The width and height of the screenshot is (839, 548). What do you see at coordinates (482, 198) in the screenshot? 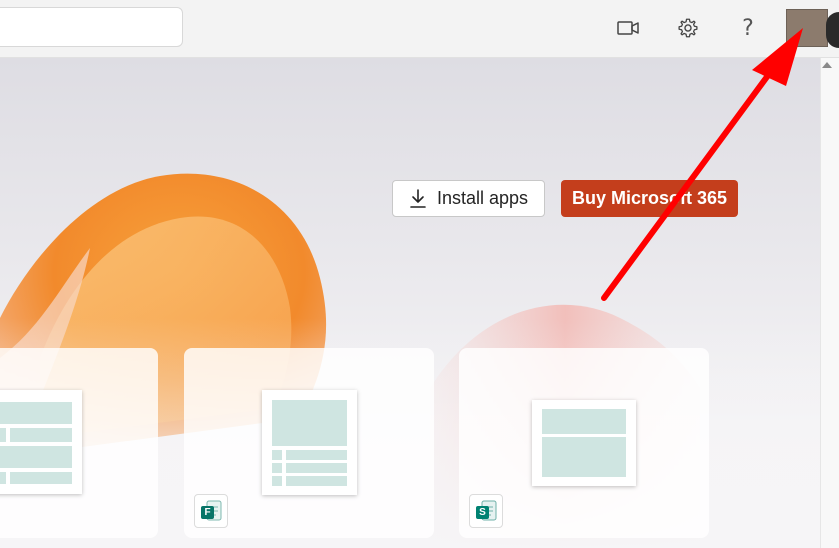
I see `install-apps-label: Install apps` at bounding box center [482, 198].